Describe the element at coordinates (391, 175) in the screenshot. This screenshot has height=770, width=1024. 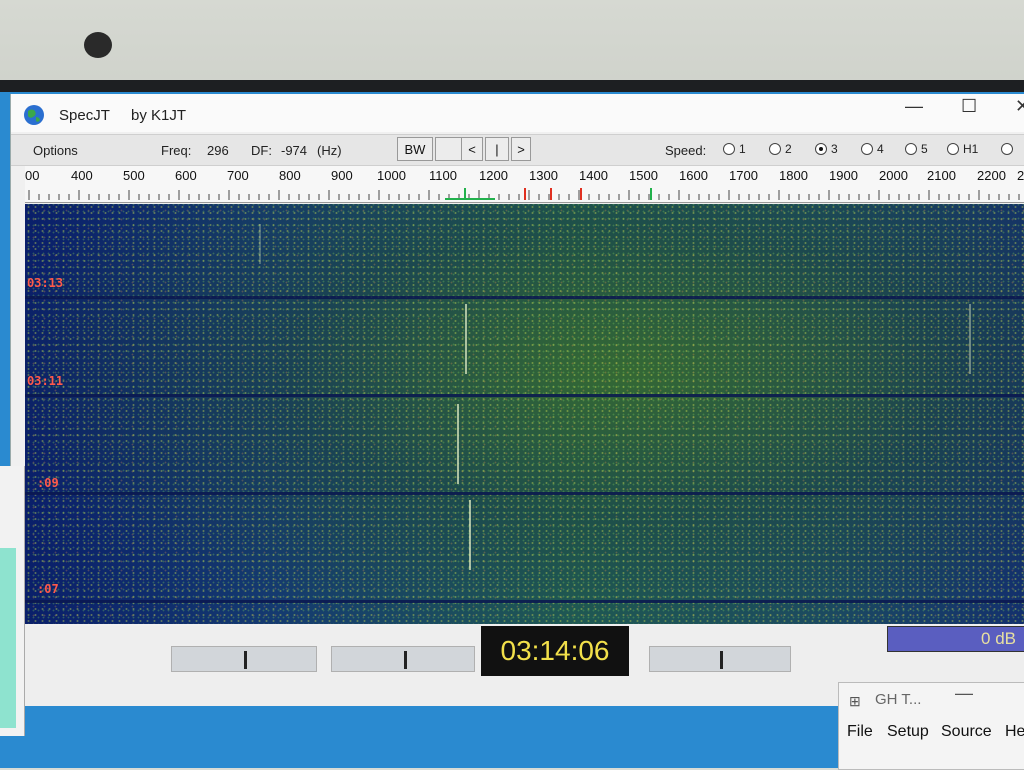
I see `ruler-label: 1000` at that location.